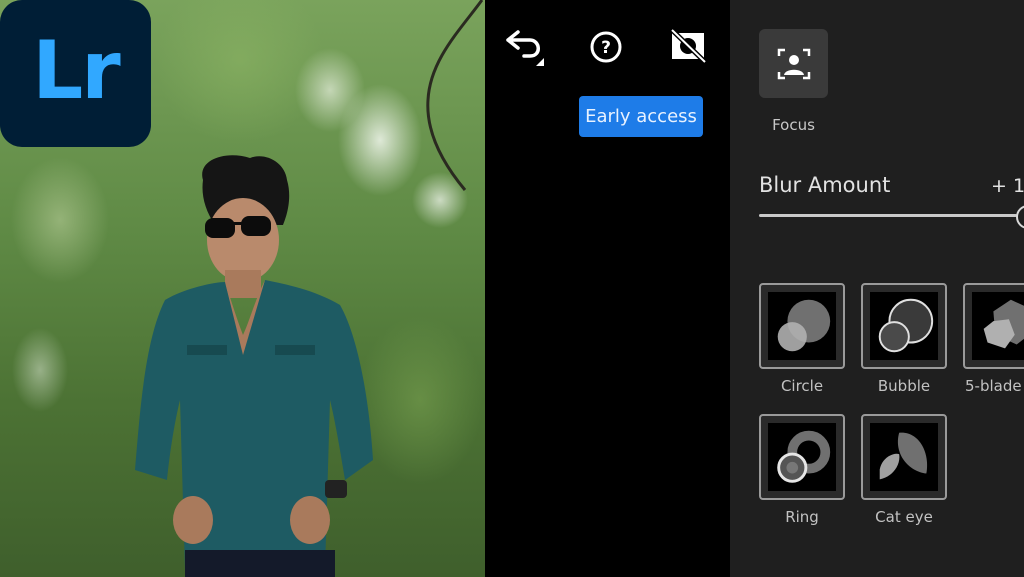 This screenshot has width=1024, height=577. Describe the element at coordinates (888, 215) in the screenshot. I see `blur-amount-slider` at that location.